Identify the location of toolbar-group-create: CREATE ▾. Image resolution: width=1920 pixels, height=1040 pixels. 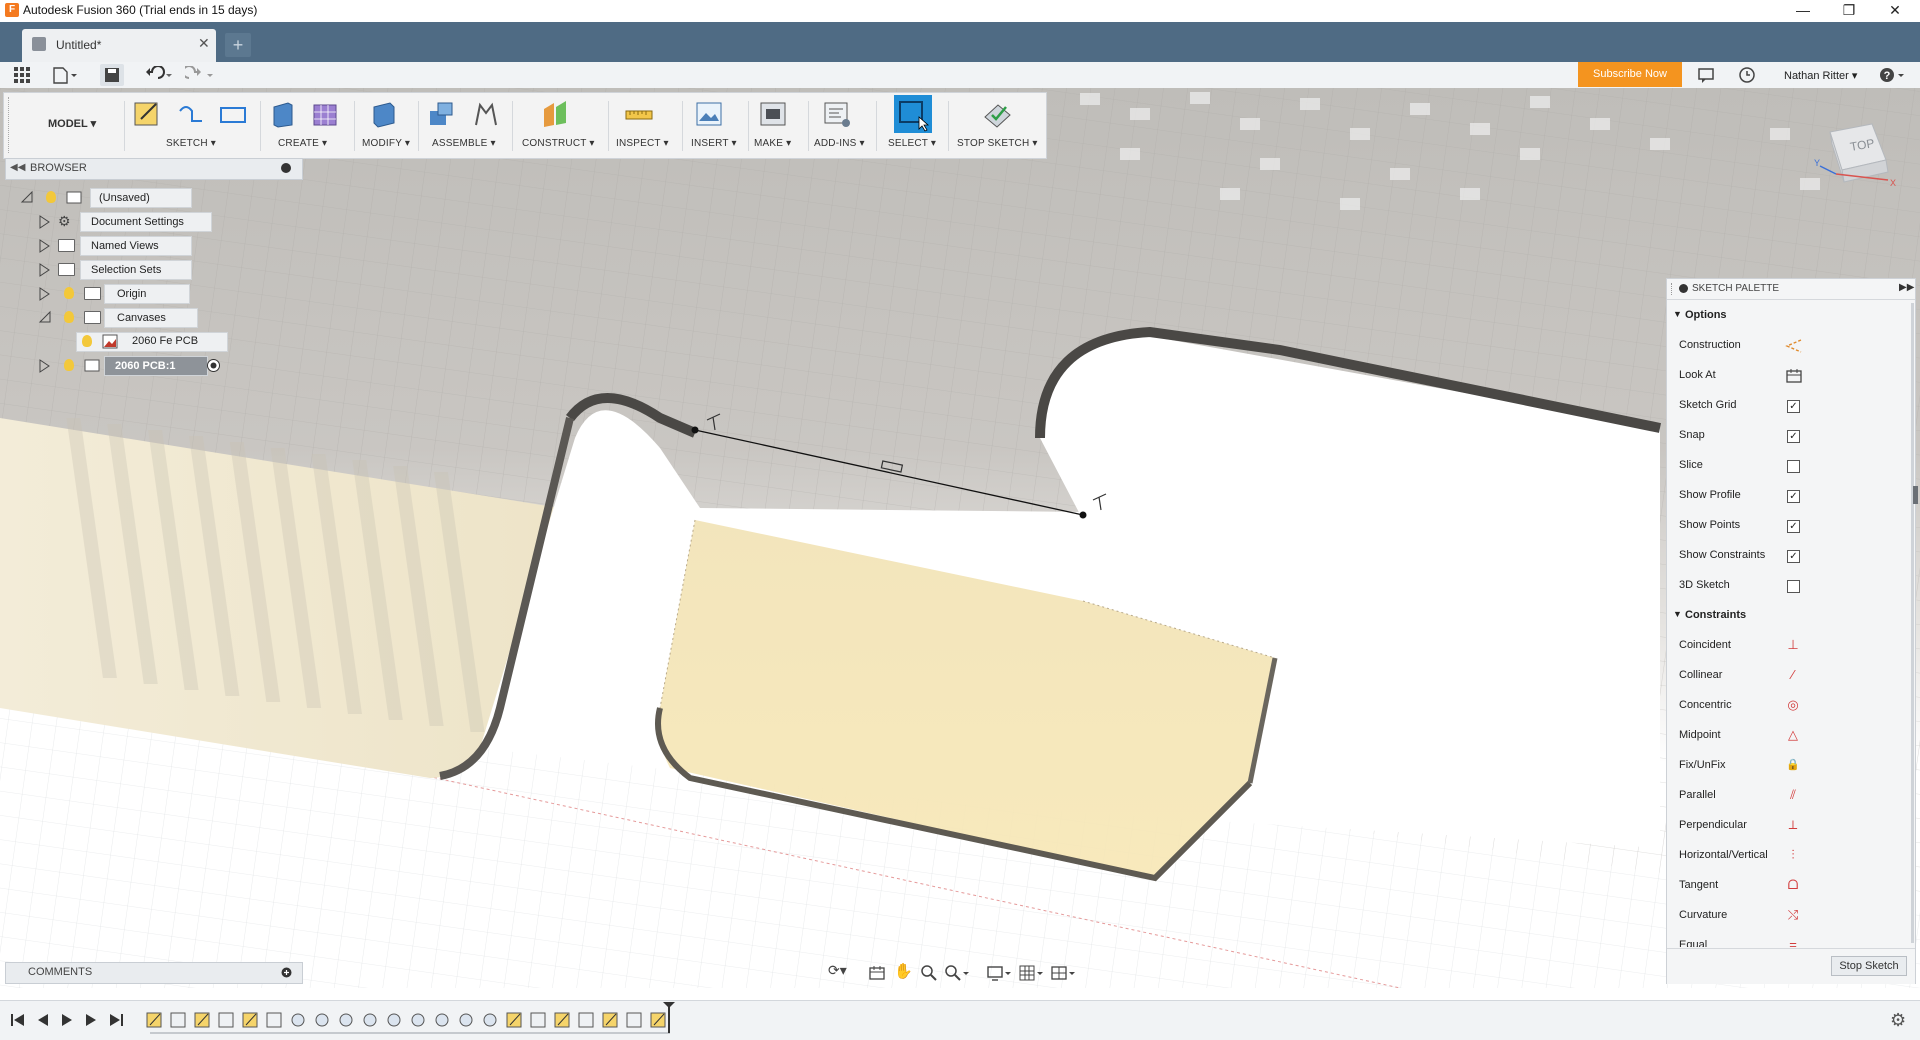
(302, 143).